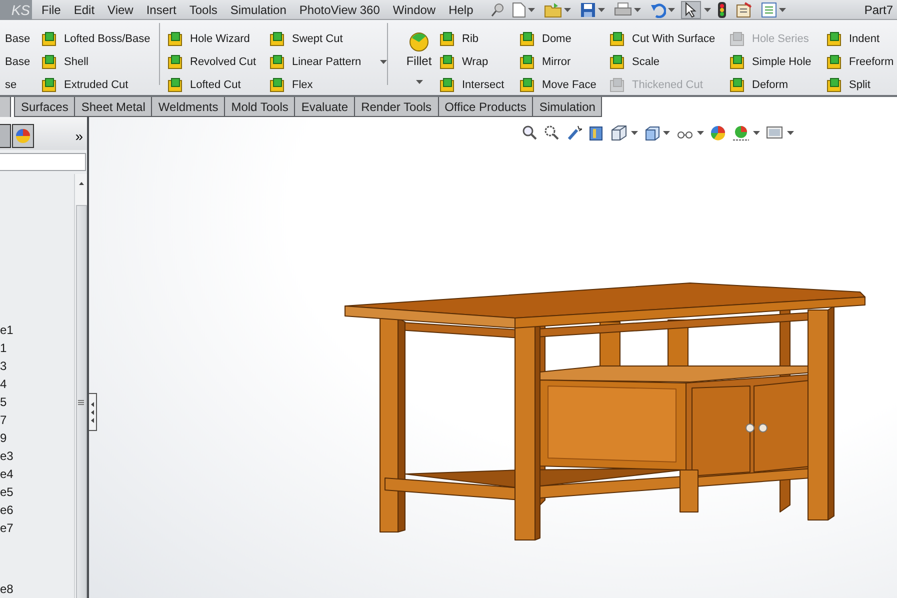 This screenshot has width=897, height=598. What do you see at coordinates (204, 84) in the screenshot?
I see `ribbon-button: Lofted Cut` at bounding box center [204, 84].